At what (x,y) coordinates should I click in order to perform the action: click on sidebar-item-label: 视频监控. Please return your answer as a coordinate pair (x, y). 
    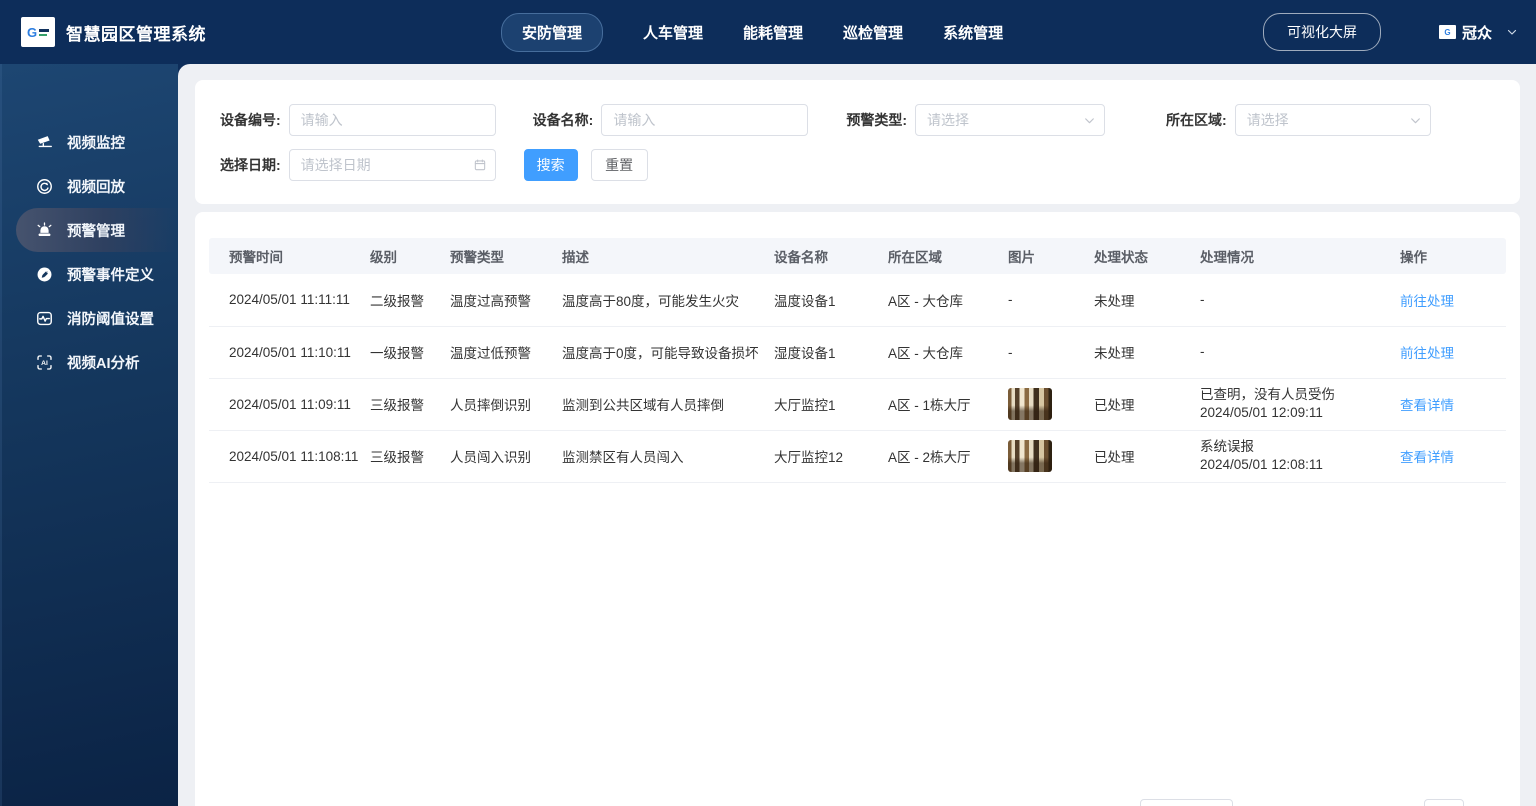
    Looking at the image, I should click on (96, 143).